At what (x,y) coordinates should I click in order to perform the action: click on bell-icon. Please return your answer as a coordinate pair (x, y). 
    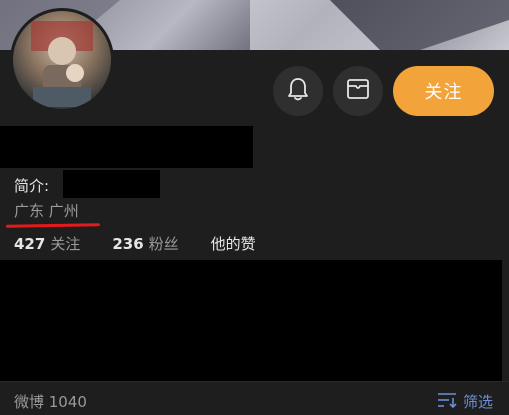
    Looking at the image, I should click on (298, 91).